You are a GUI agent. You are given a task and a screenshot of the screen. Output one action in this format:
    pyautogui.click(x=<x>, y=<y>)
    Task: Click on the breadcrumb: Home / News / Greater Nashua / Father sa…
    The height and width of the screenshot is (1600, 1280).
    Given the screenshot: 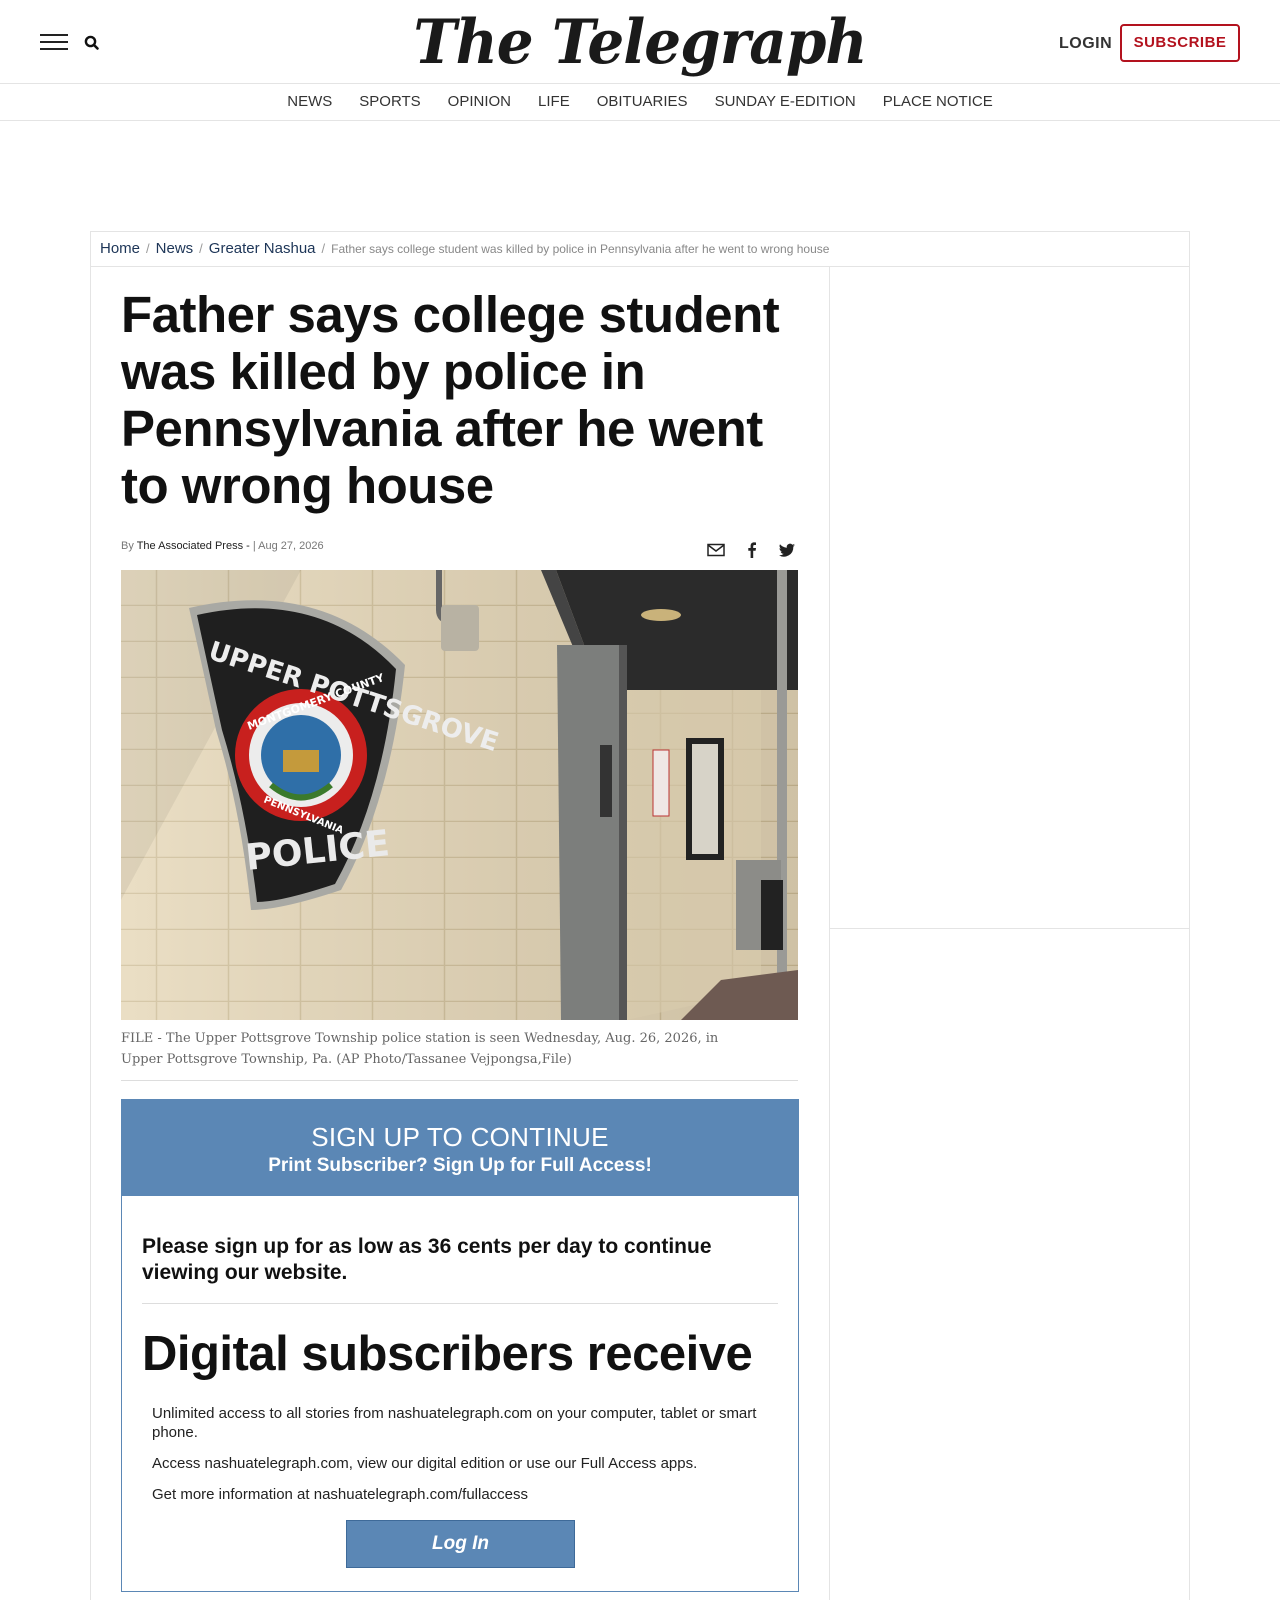 What is the action you would take?
    pyautogui.click(x=640, y=249)
    